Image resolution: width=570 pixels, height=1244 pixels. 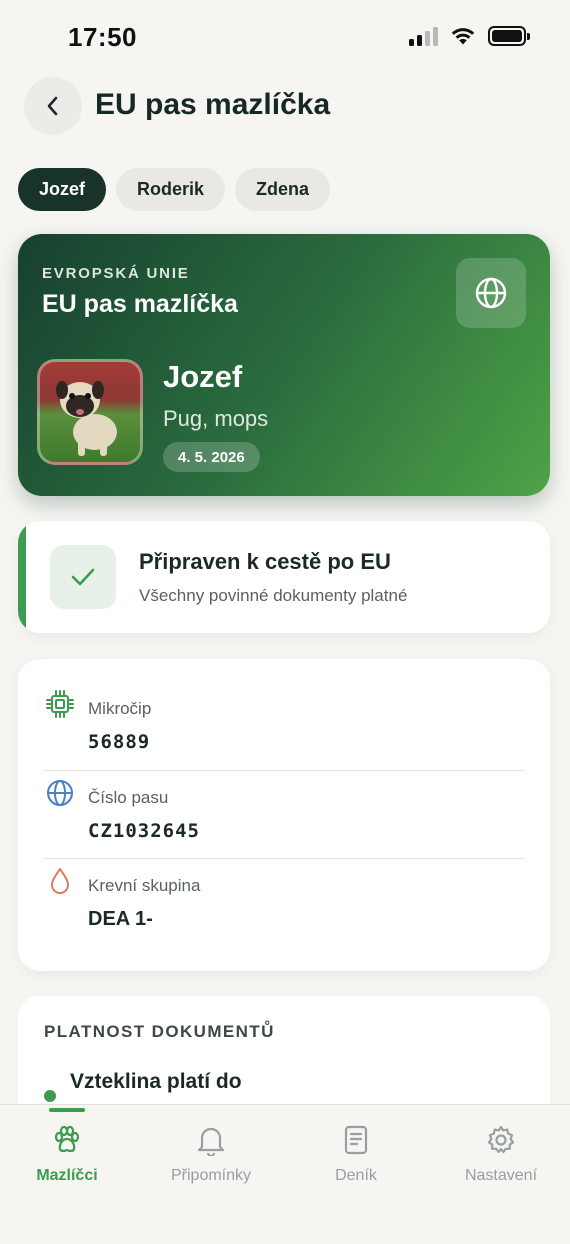 I want to click on pet-breed: Pug, mops, so click(x=216, y=418).